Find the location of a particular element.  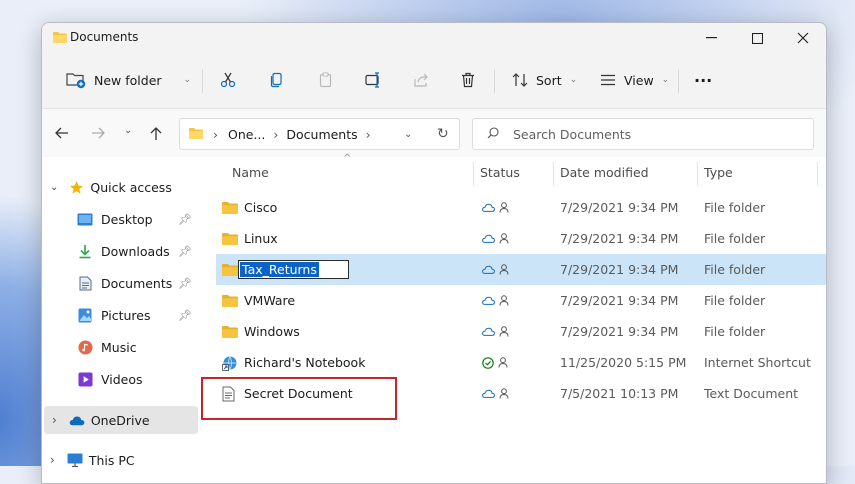

sidebar-item-quick-access: ⌄ Quick access is located at coordinates (119, 187).